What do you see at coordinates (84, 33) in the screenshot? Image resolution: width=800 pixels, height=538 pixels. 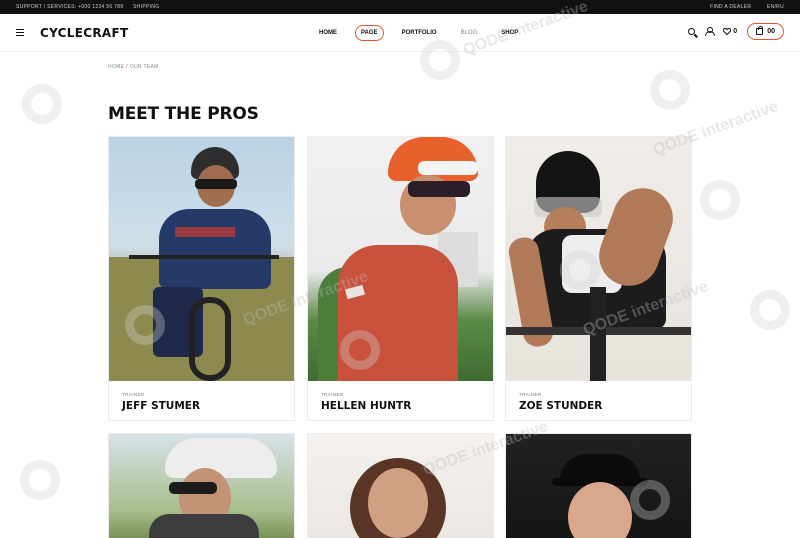 I see `site-logo: CYCLECRAFT` at bounding box center [84, 33].